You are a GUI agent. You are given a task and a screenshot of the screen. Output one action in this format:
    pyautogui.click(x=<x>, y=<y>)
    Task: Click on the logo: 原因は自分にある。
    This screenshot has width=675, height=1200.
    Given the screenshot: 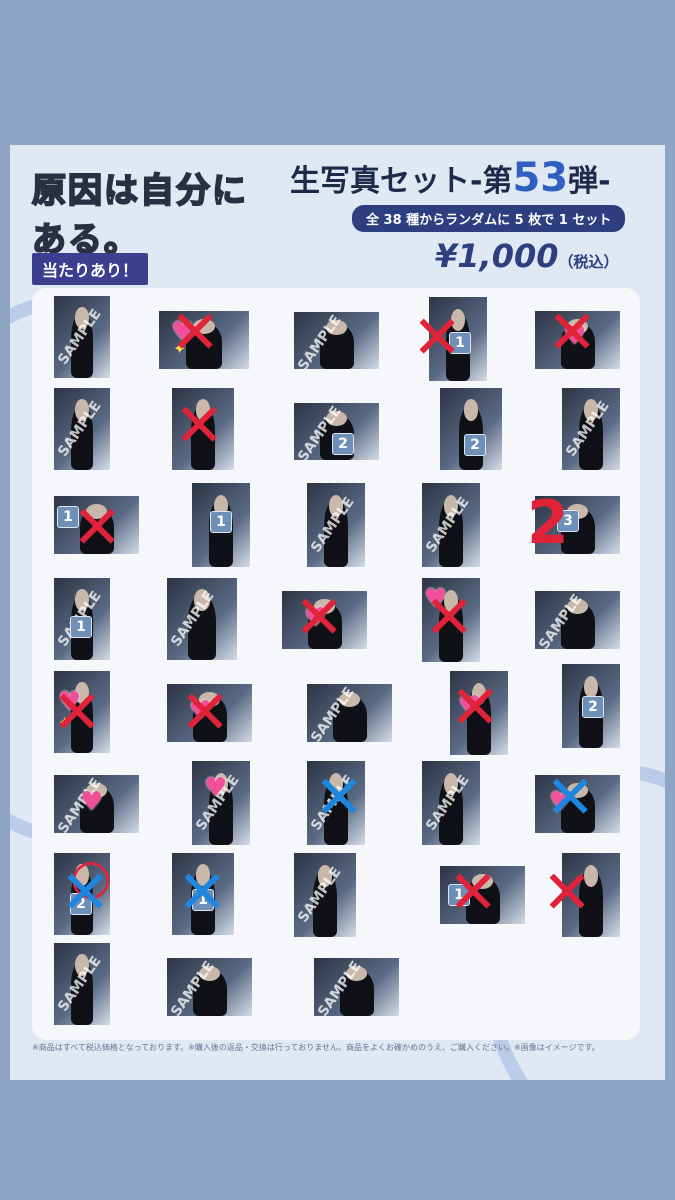 What is the action you would take?
    pyautogui.click(x=149, y=212)
    